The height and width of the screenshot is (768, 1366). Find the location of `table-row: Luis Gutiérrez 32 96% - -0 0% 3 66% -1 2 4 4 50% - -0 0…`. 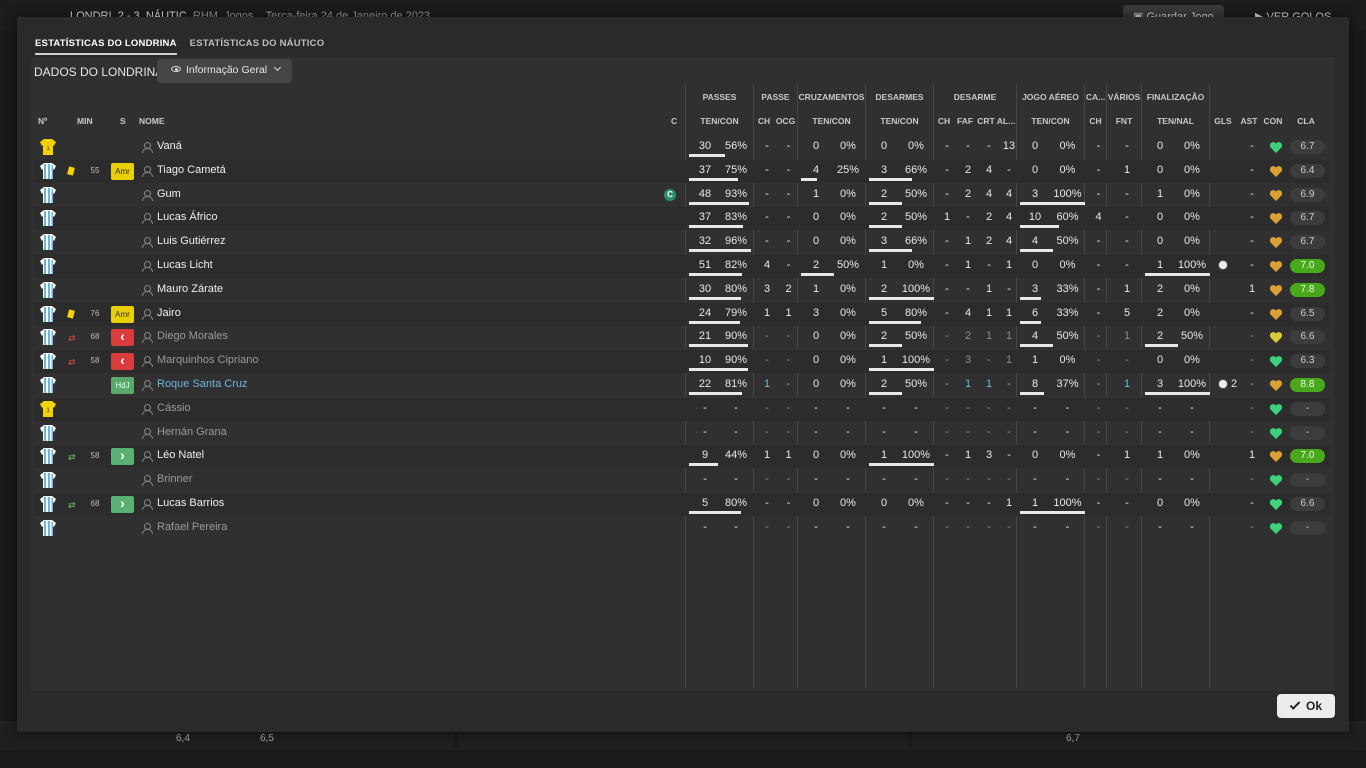

table-row: Luis Gutiérrez 32 96% - -0 0% 3 66% -1 2 4 4 50% - -0 0… is located at coordinates (682, 242).